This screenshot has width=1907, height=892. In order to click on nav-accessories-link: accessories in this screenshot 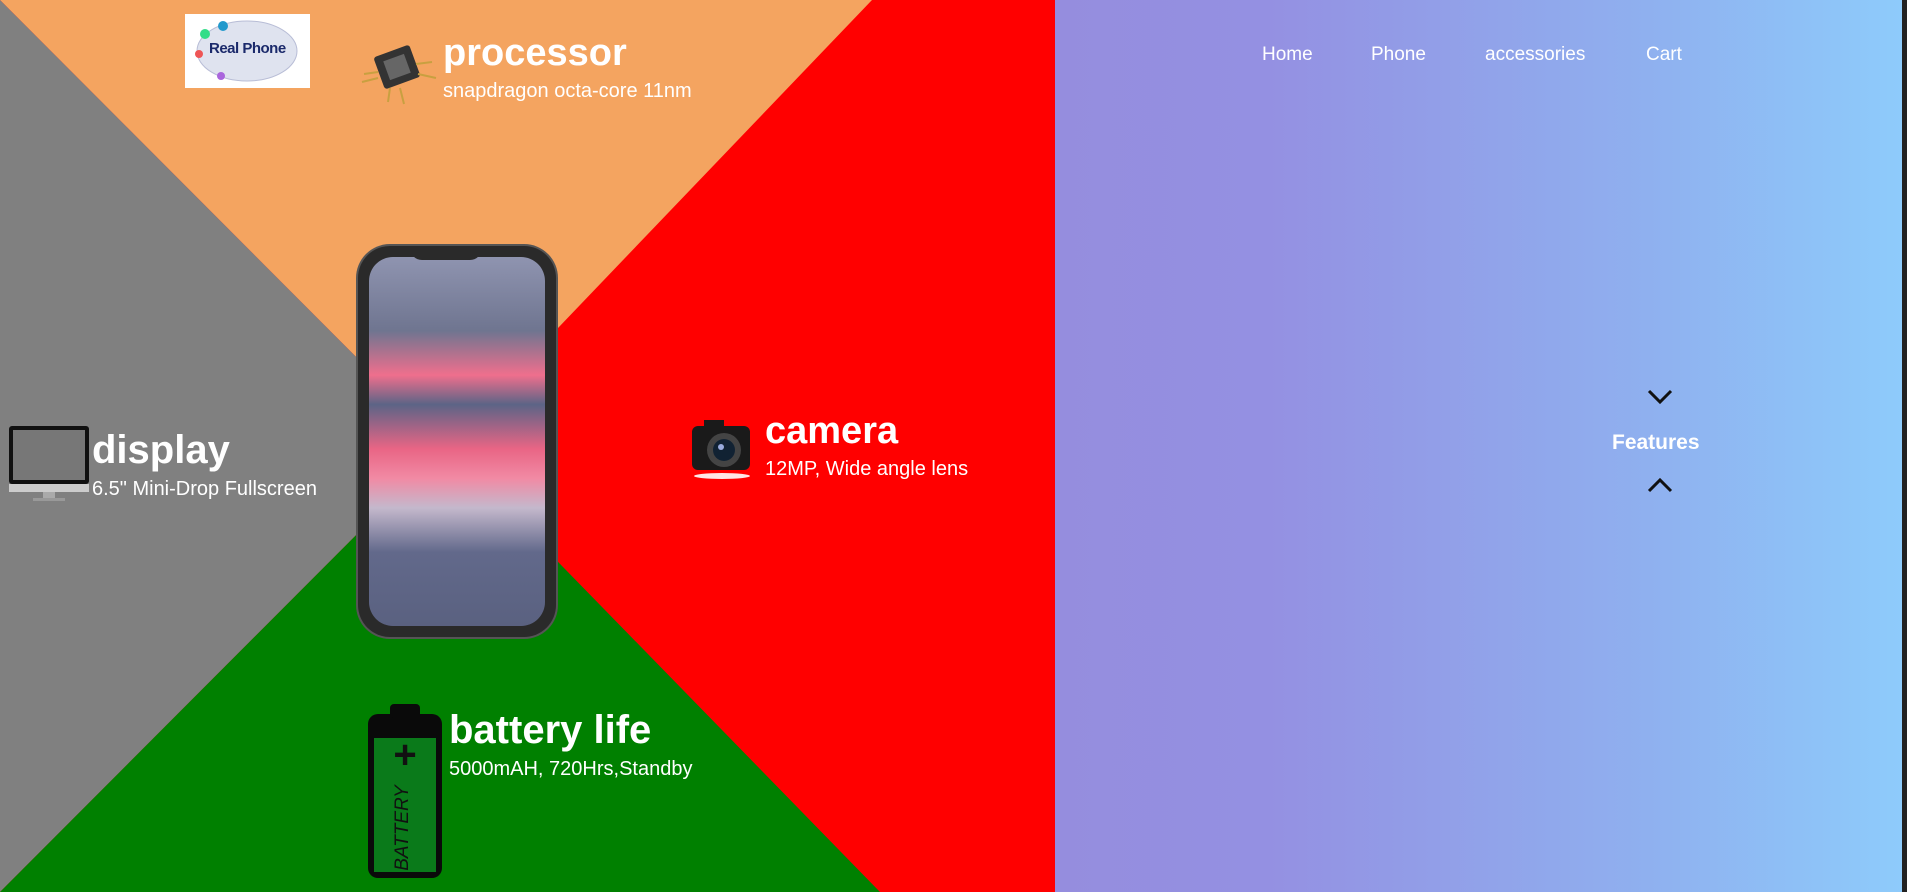, I will do `click(1535, 55)`.